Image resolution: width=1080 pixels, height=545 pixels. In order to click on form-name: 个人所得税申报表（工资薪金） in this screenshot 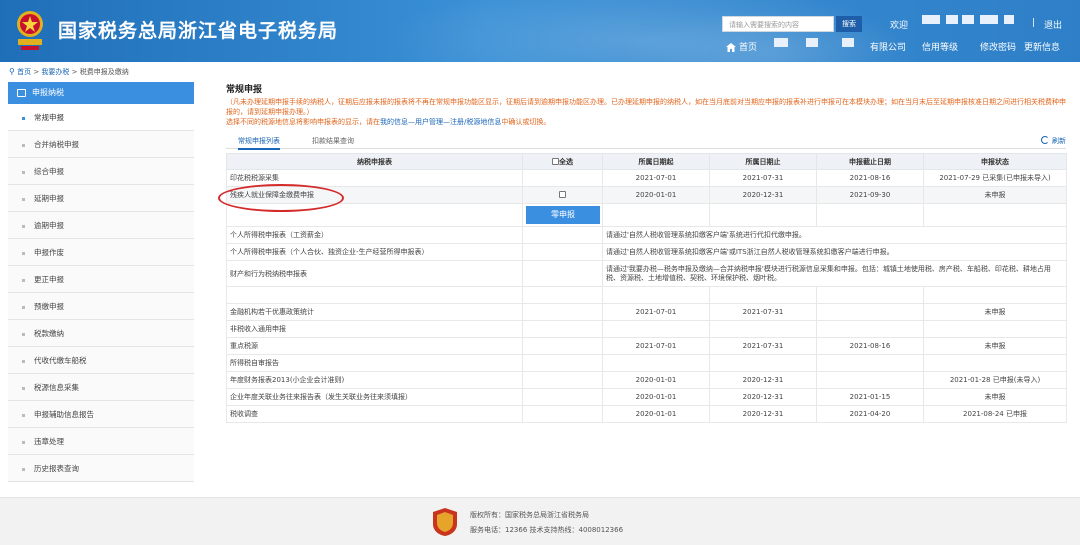, I will do `click(374, 235)`.